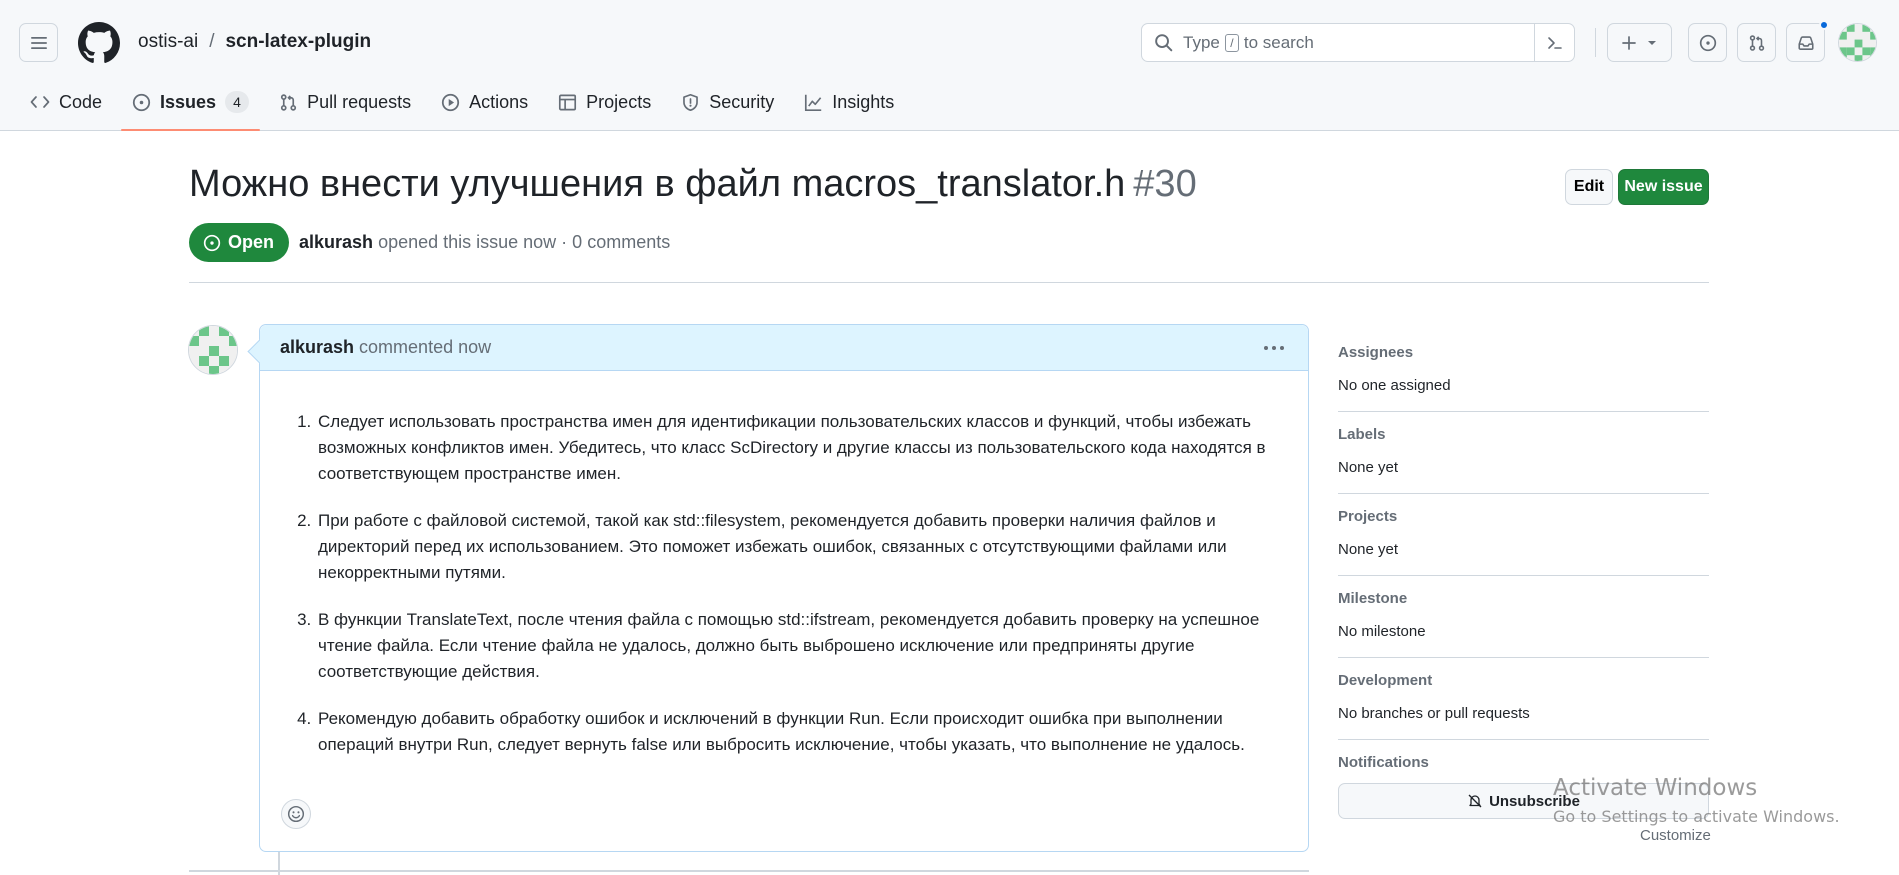 This screenshot has height=875, width=1899. Describe the element at coordinates (1278, 42) in the screenshot. I see `search-suffix-text: to search` at that location.